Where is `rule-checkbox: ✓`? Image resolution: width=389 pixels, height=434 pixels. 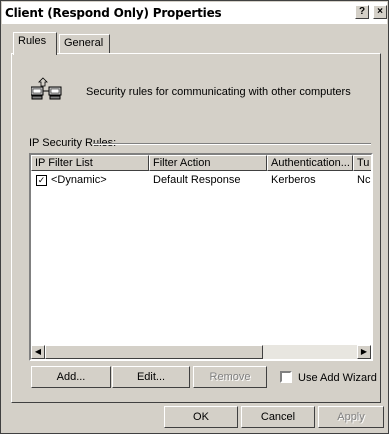 rule-checkbox: ✓ is located at coordinates (41, 180).